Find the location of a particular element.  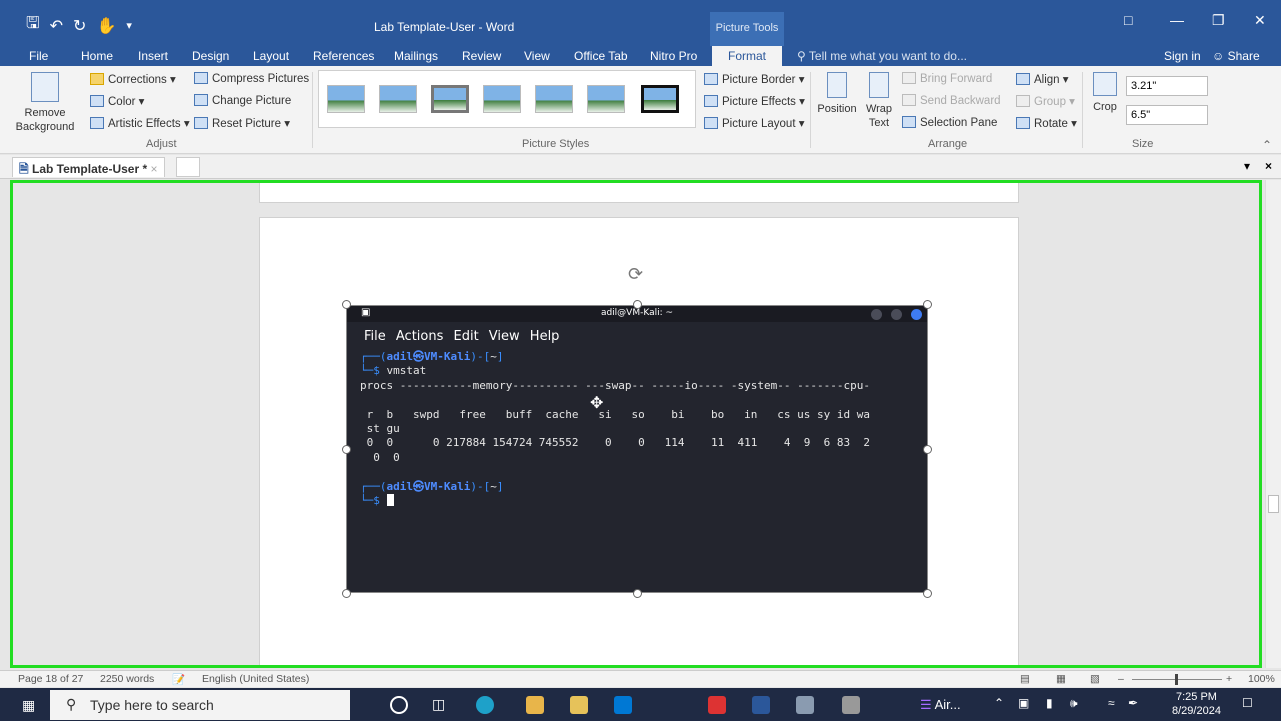

width-input: 6.5" is located at coordinates (1167, 115).